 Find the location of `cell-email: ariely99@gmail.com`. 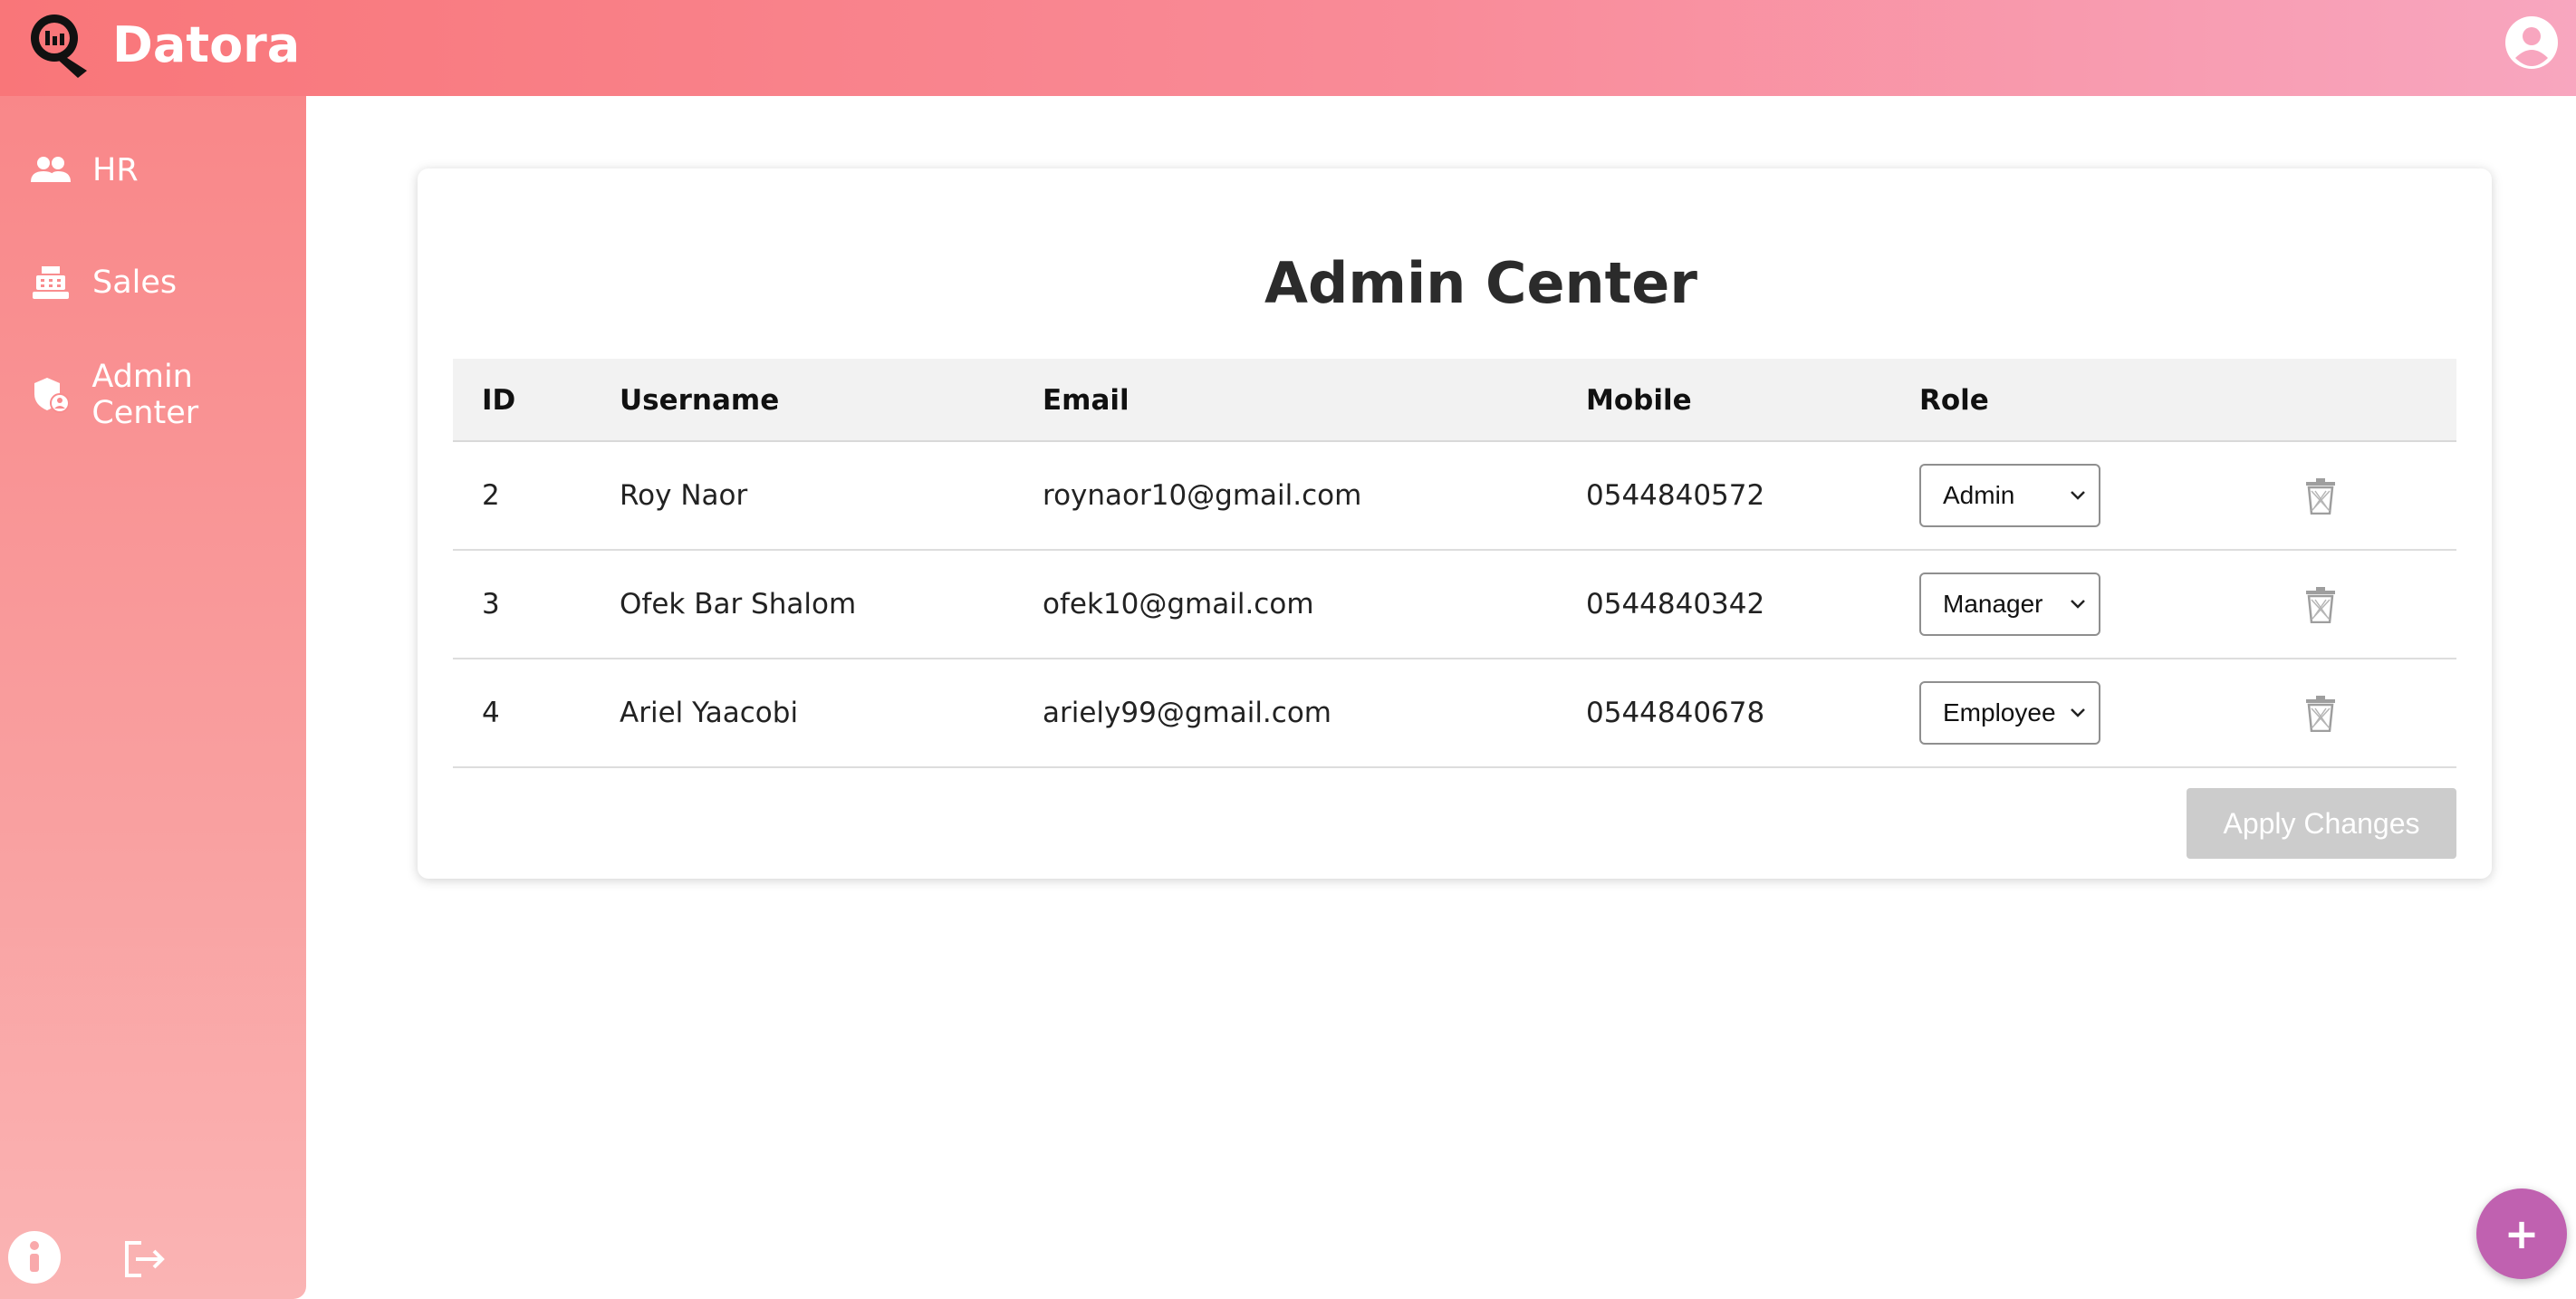

cell-email: ariely99@gmail.com is located at coordinates (1187, 713).